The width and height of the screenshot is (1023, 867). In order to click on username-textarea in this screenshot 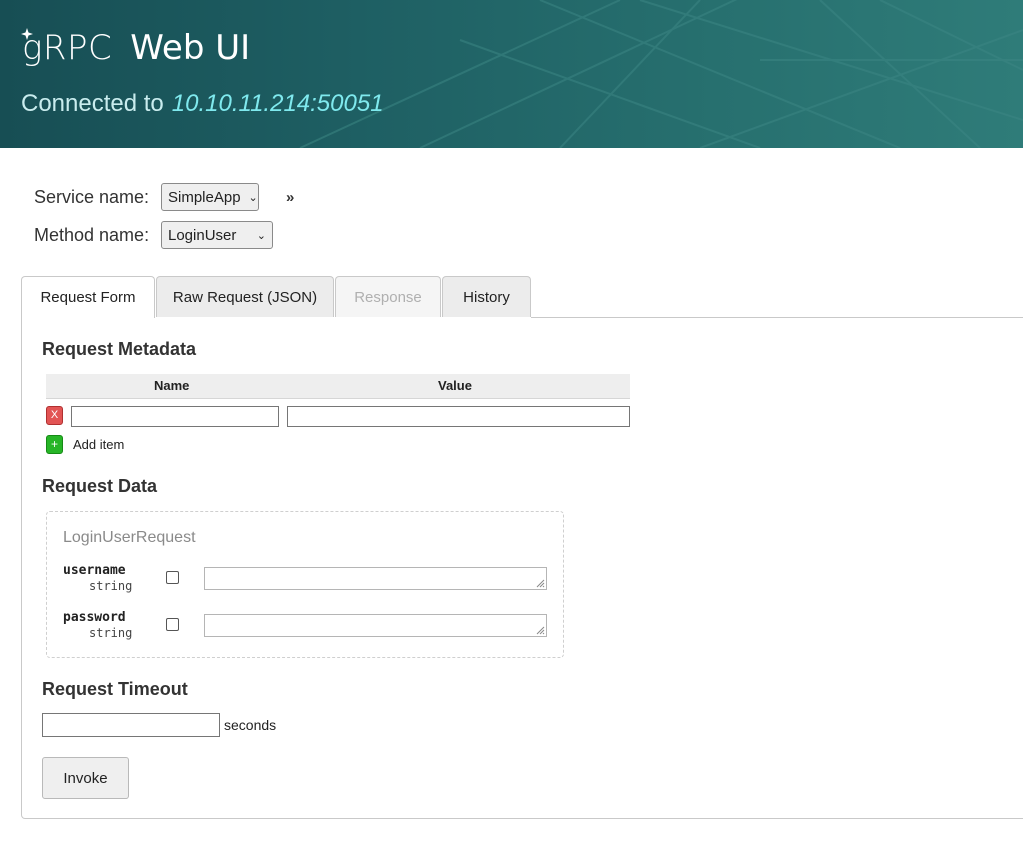, I will do `click(375, 578)`.